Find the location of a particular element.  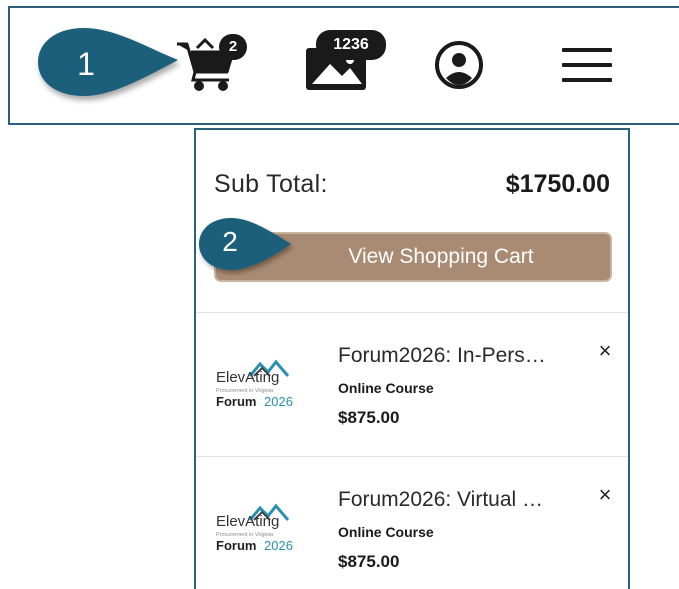

user-account-icon is located at coordinates (459, 65).